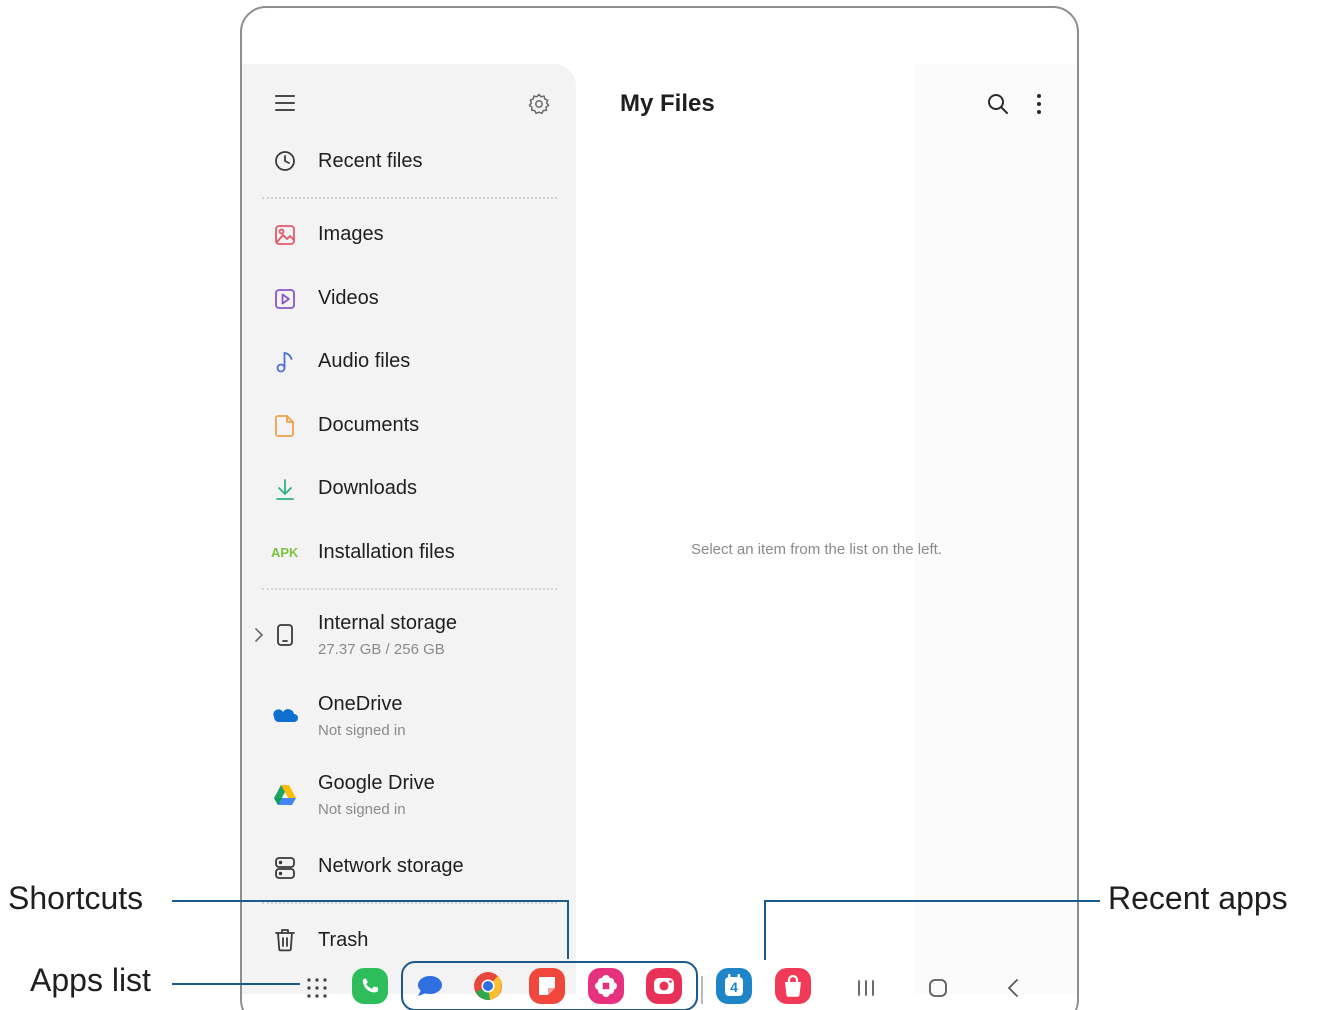  I want to click on sidebar-item-label: Documents, so click(369, 425).